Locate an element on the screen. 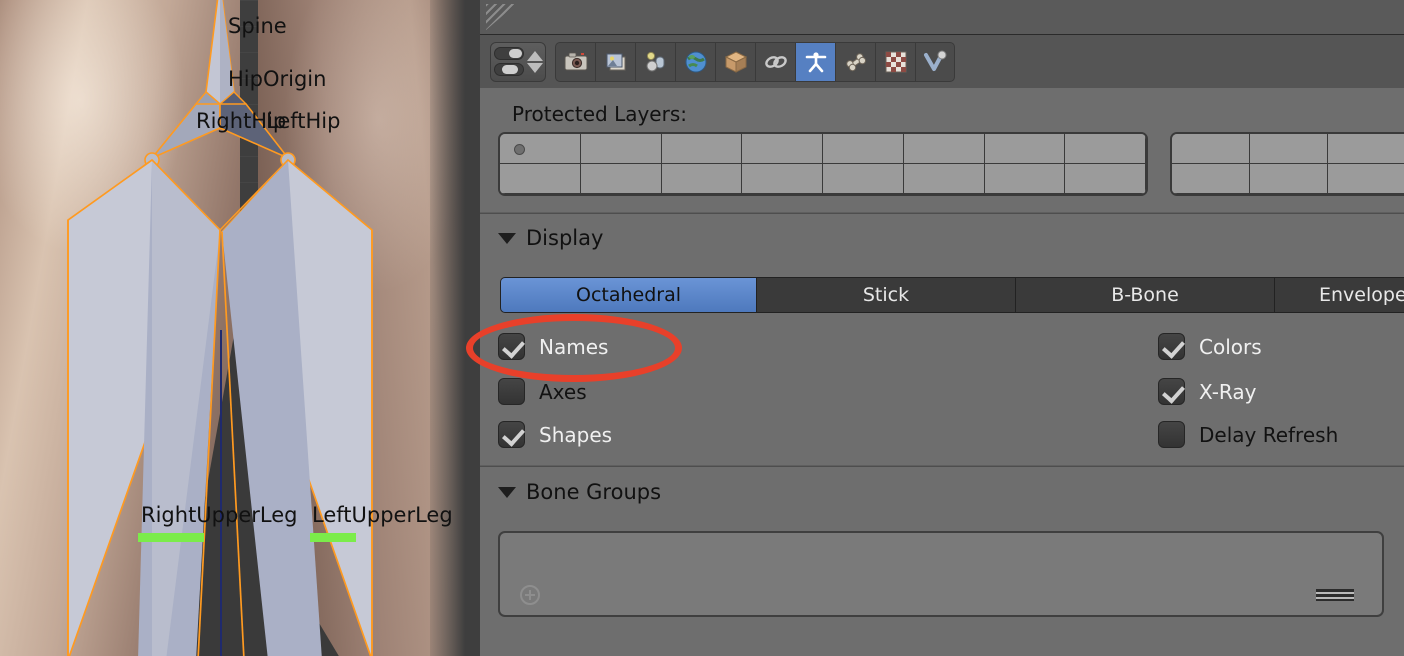  bone-icon is located at coordinates (855, 61).